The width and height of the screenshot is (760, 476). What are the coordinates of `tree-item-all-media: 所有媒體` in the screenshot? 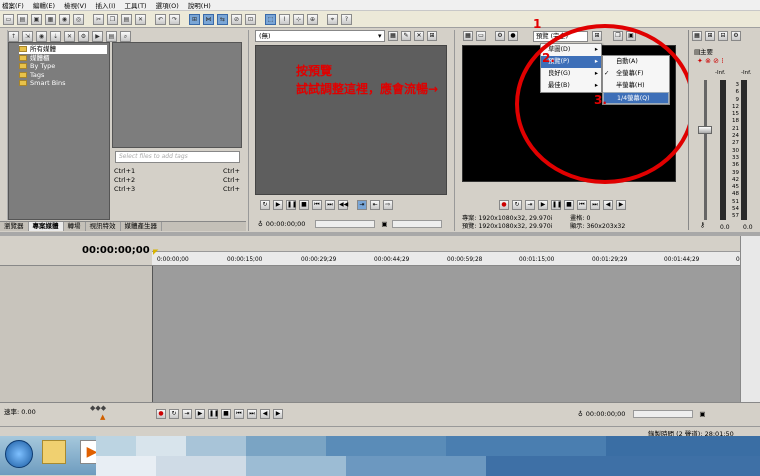 It's located at (63, 49).